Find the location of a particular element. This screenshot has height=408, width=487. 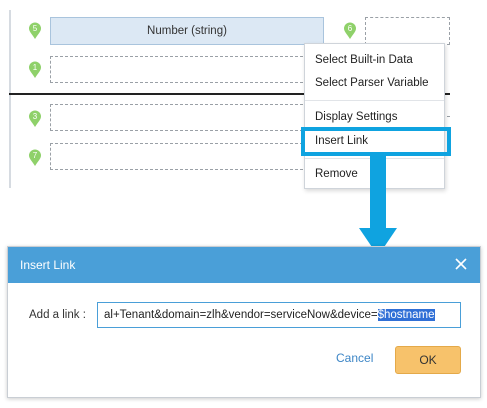

pin-number: 1 is located at coordinates (35, 67).